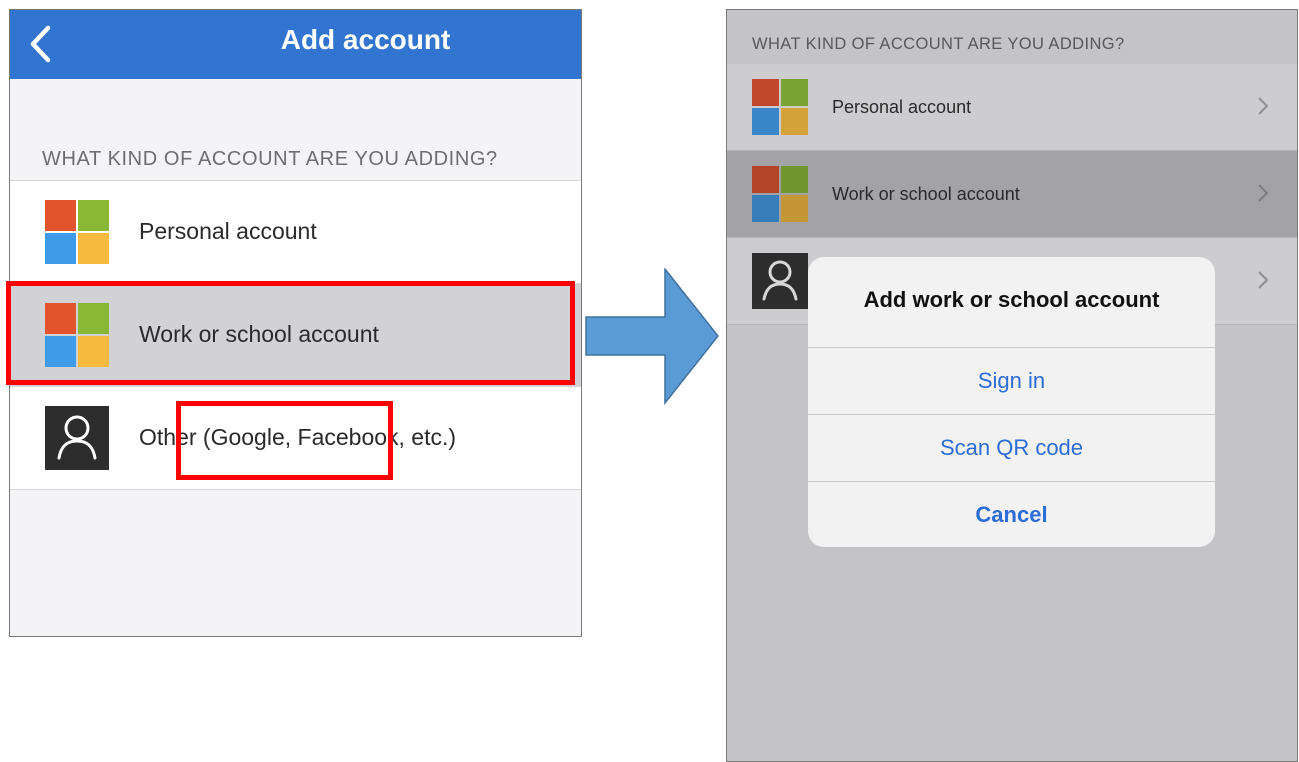  What do you see at coordinates (1011, 380) in the screenshot?
I see `sign-in-button: Sign in` at bounding box center [1011, 380].